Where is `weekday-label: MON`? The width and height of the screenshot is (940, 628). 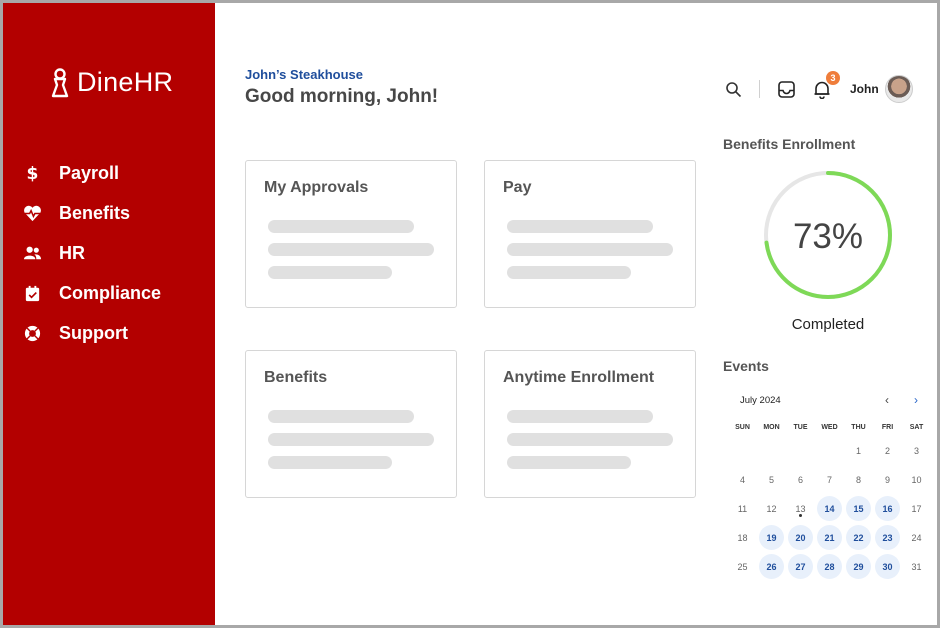
weekday-label: MON is located at coordinates (771, 427).